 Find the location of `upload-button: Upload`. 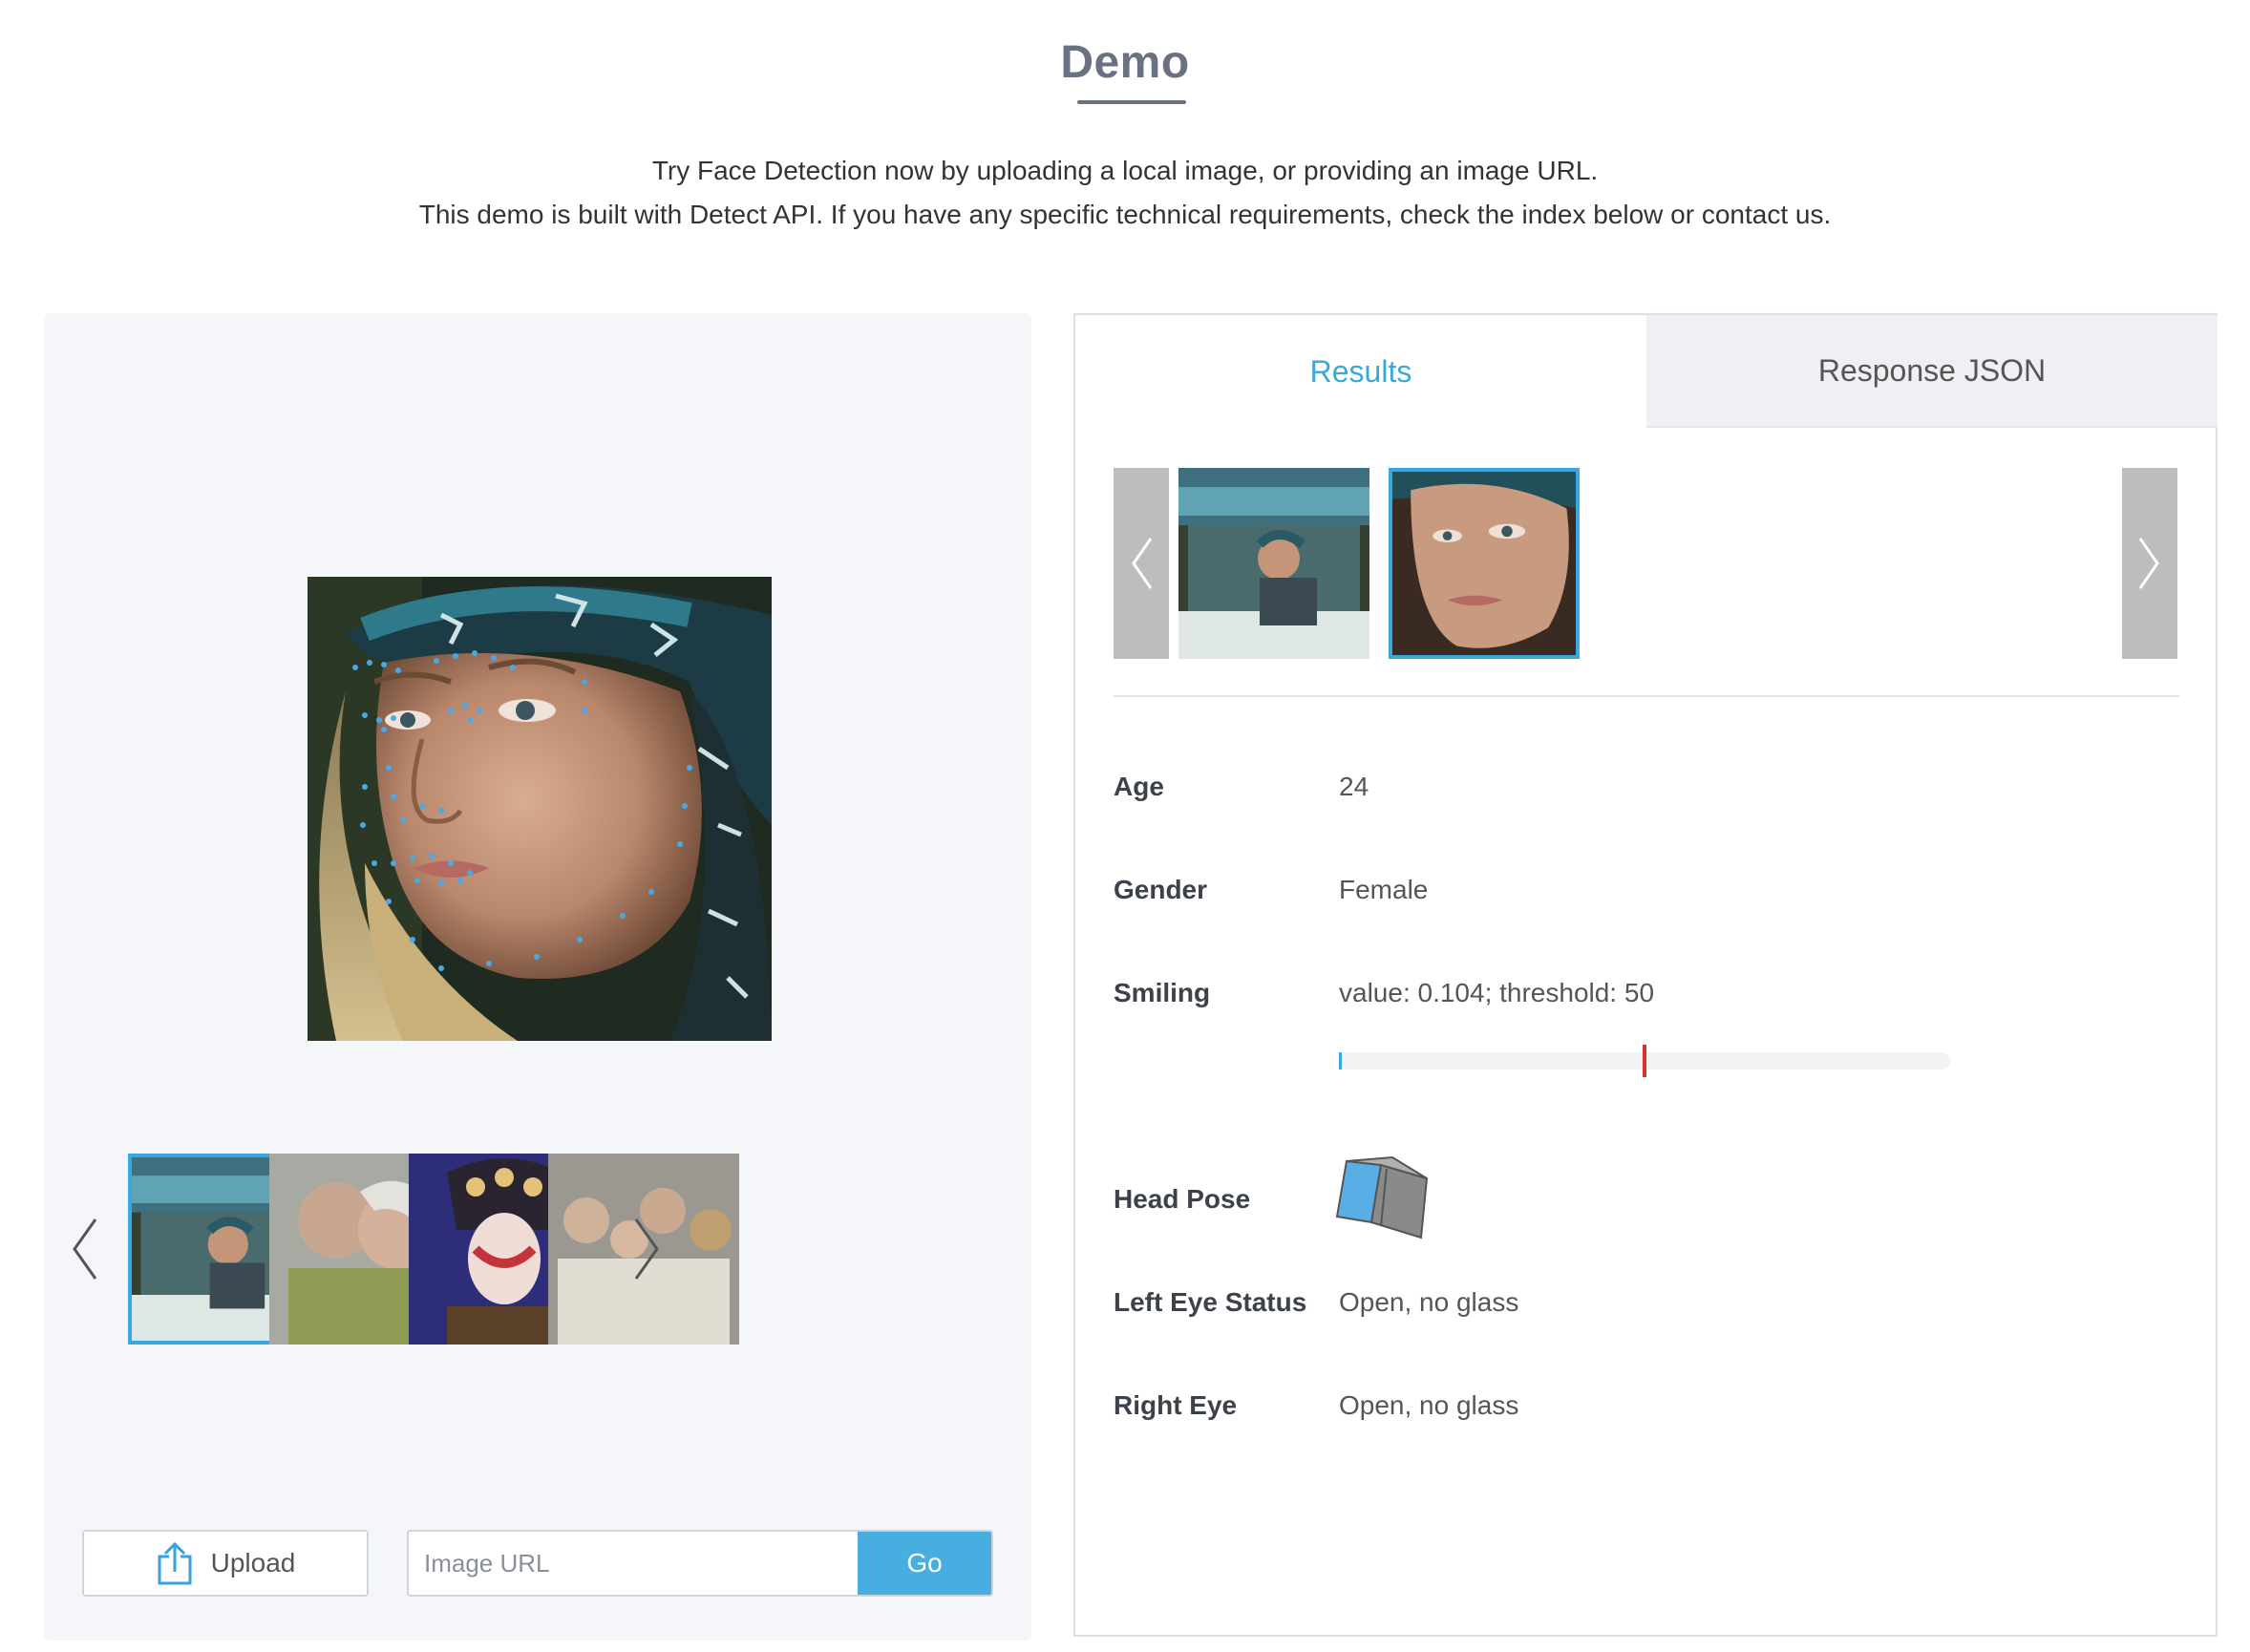

upload-button: Upload is located at coordinates (225, 1563).